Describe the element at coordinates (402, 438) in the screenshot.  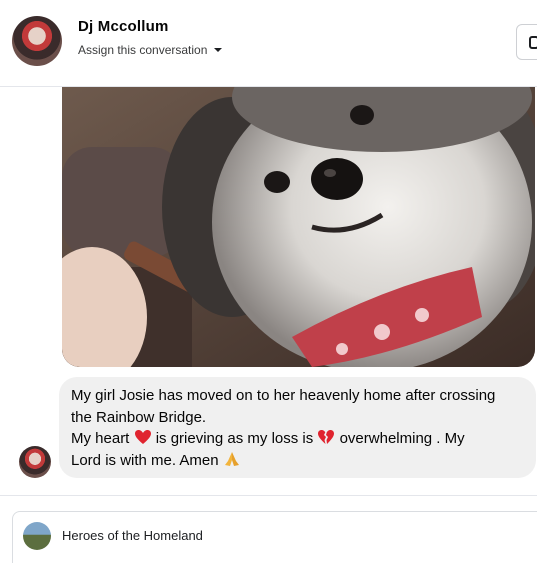
I see `message-text: overwhelming . My` at that location.